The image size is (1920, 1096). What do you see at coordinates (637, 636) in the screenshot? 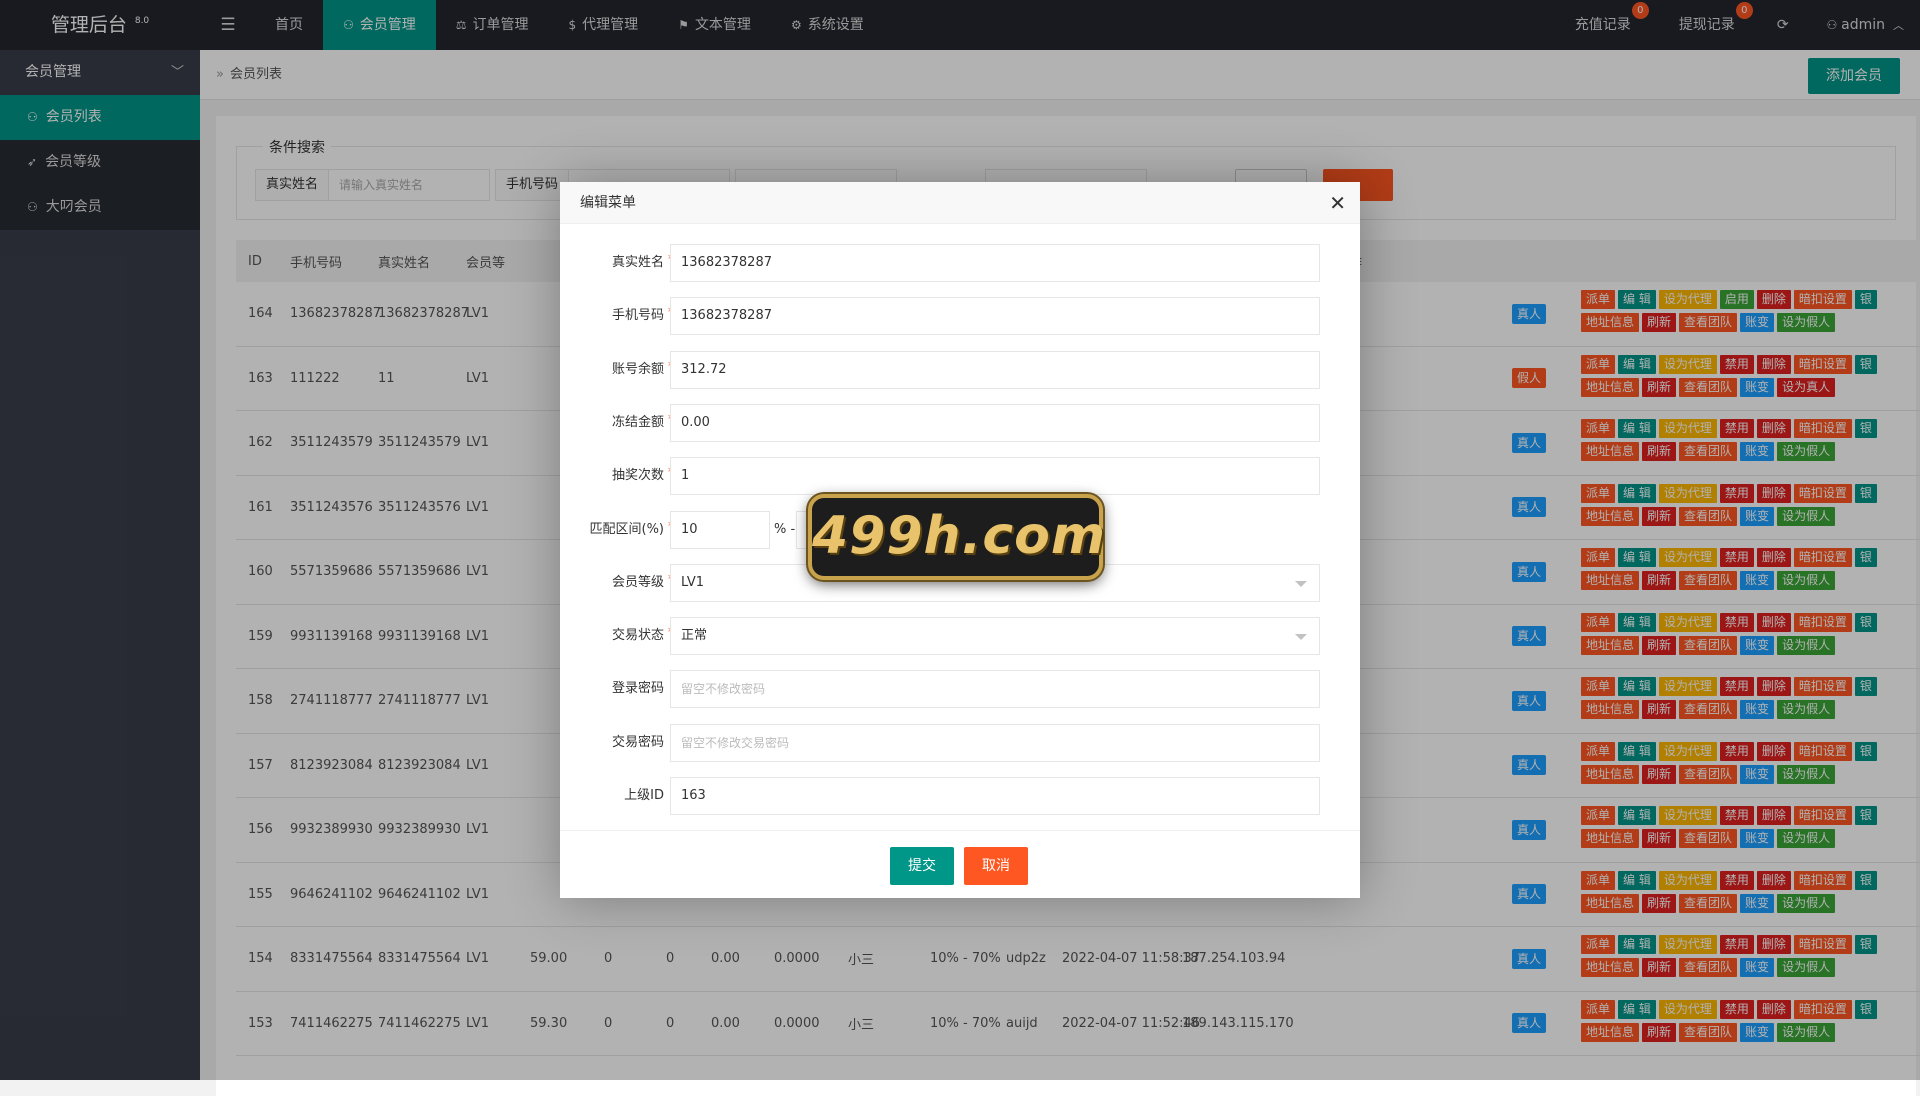
I see `trade-status-label-text: 交易状态` at bounding box center [637, 636].